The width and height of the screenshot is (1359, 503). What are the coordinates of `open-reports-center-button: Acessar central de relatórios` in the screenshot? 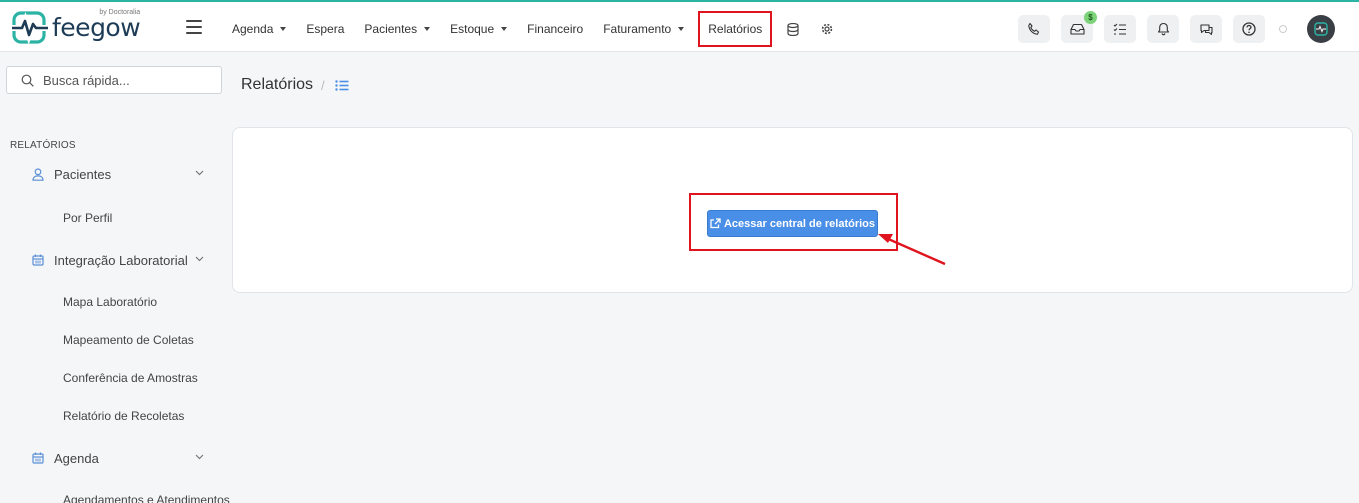 It's located at (792, 223).